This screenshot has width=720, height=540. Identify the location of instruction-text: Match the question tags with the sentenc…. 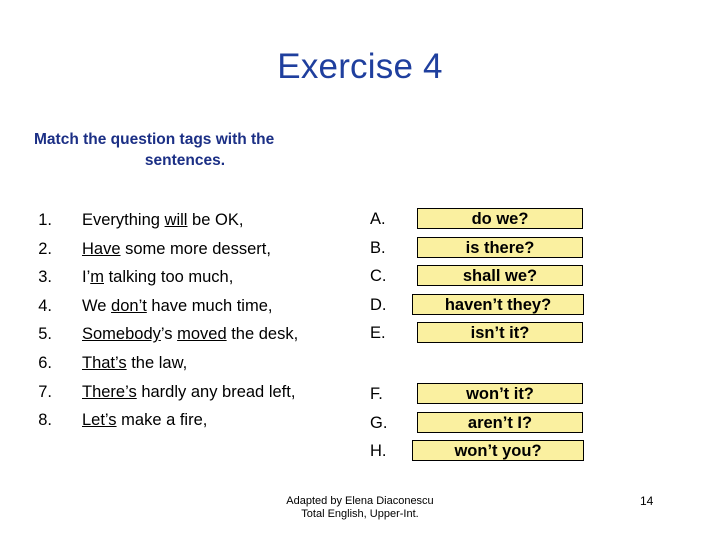
(185, 150).